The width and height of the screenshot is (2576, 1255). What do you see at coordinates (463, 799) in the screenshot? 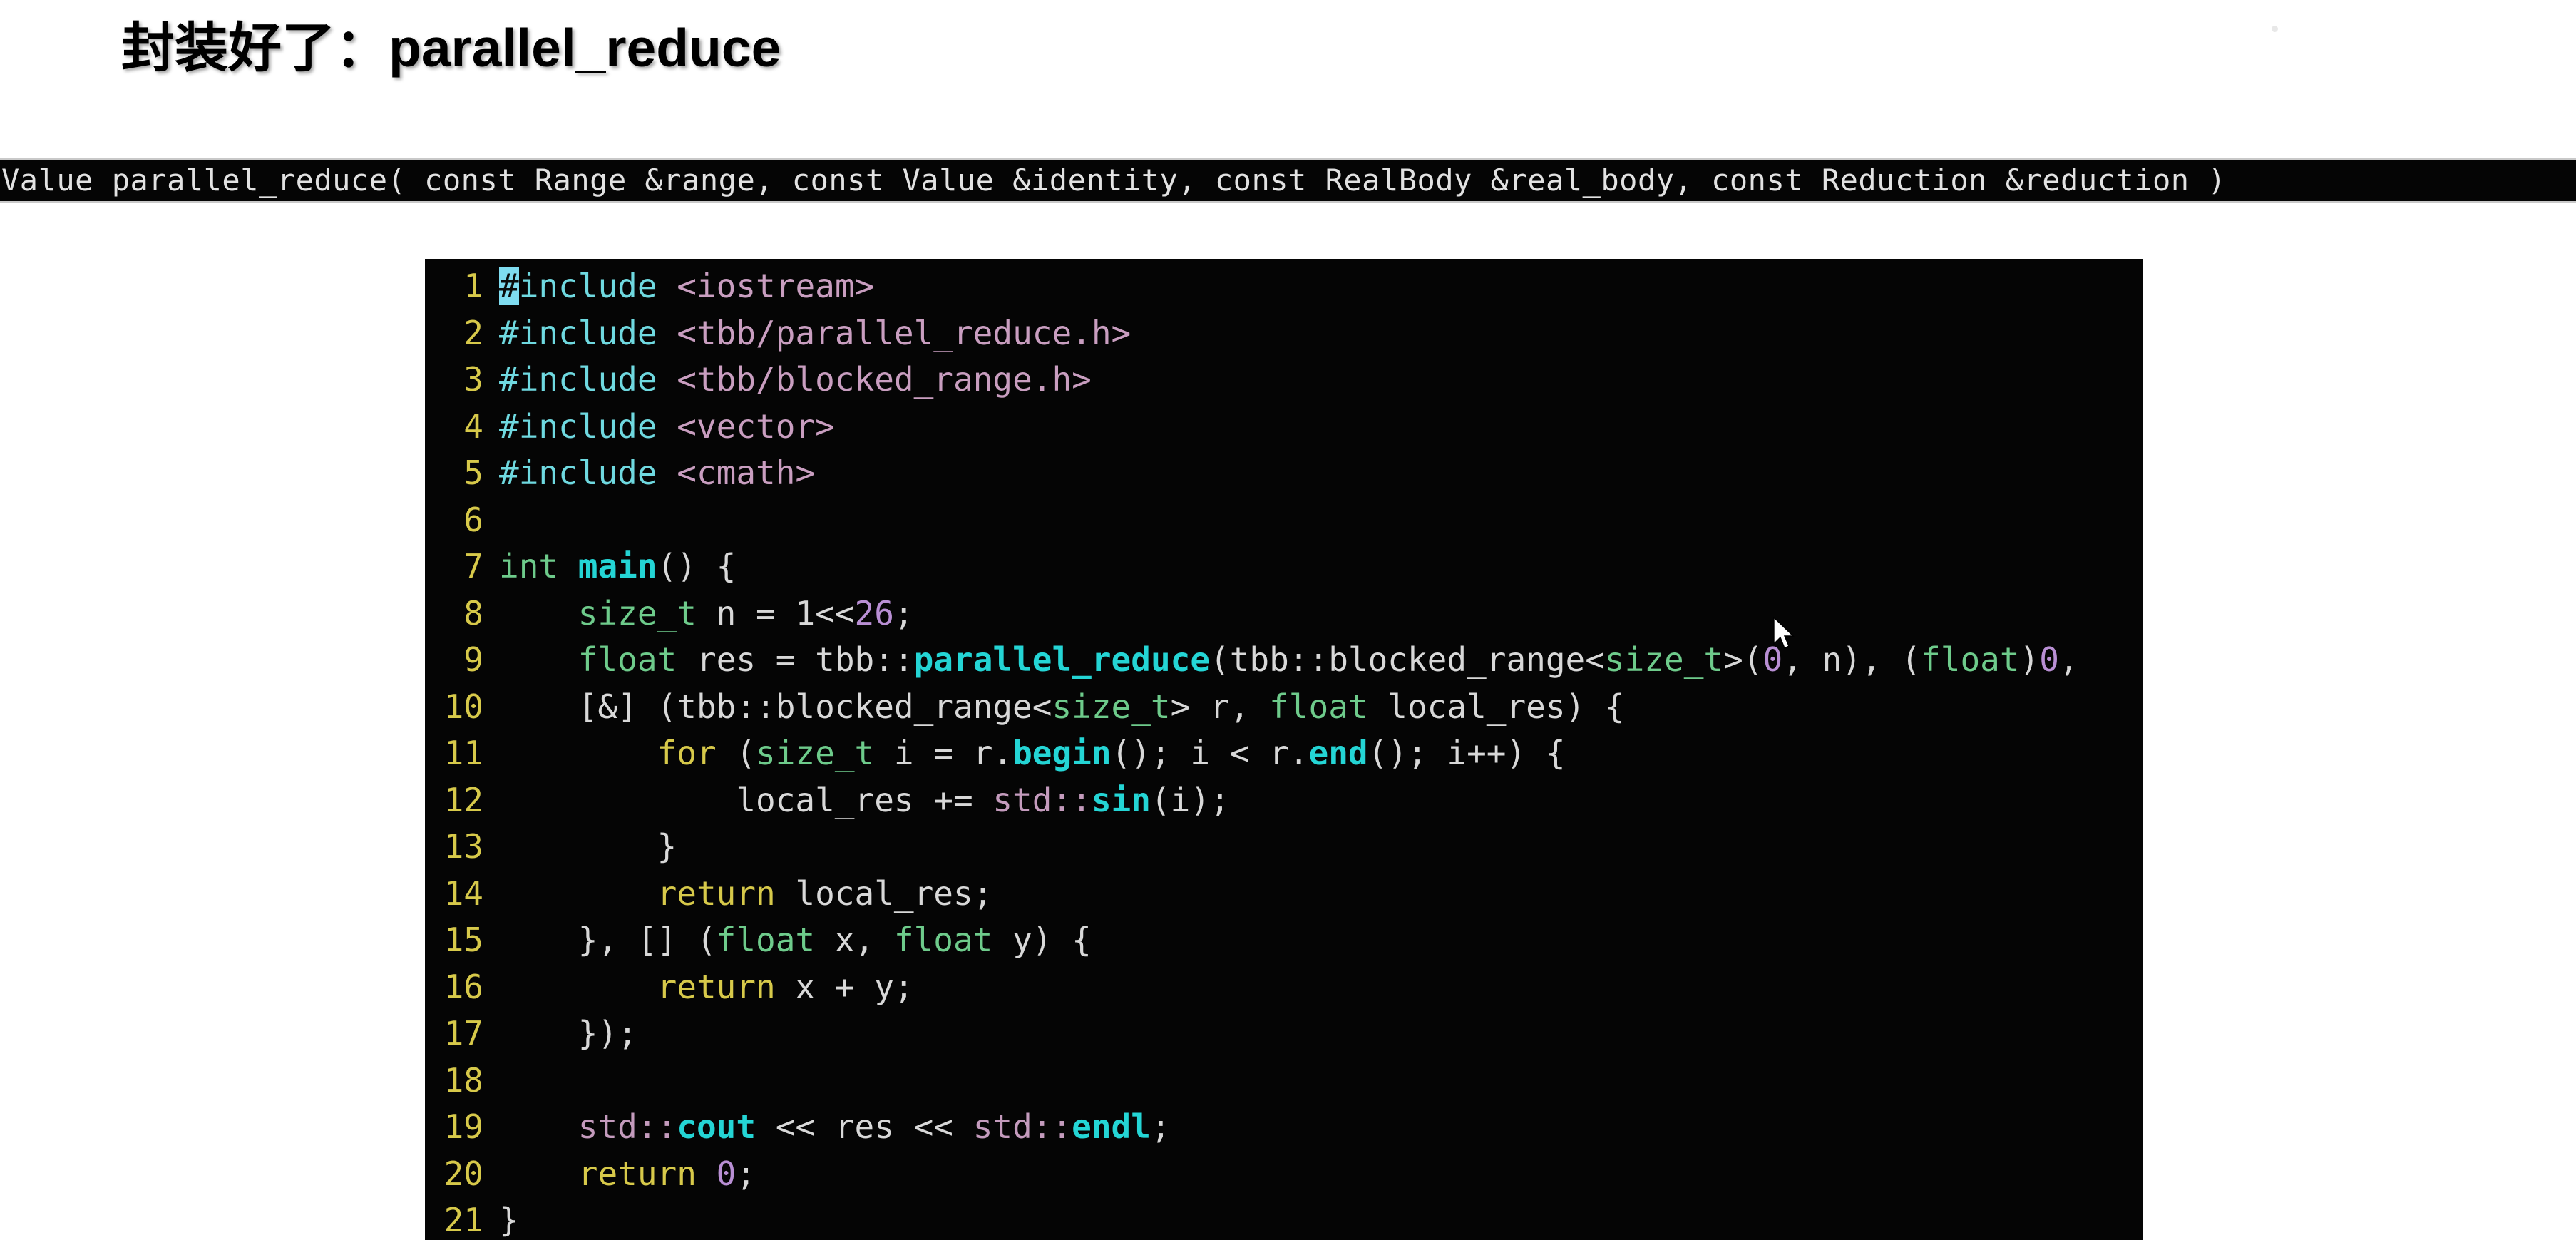
I see `line-number: 12` at bounding box center [463, 799].